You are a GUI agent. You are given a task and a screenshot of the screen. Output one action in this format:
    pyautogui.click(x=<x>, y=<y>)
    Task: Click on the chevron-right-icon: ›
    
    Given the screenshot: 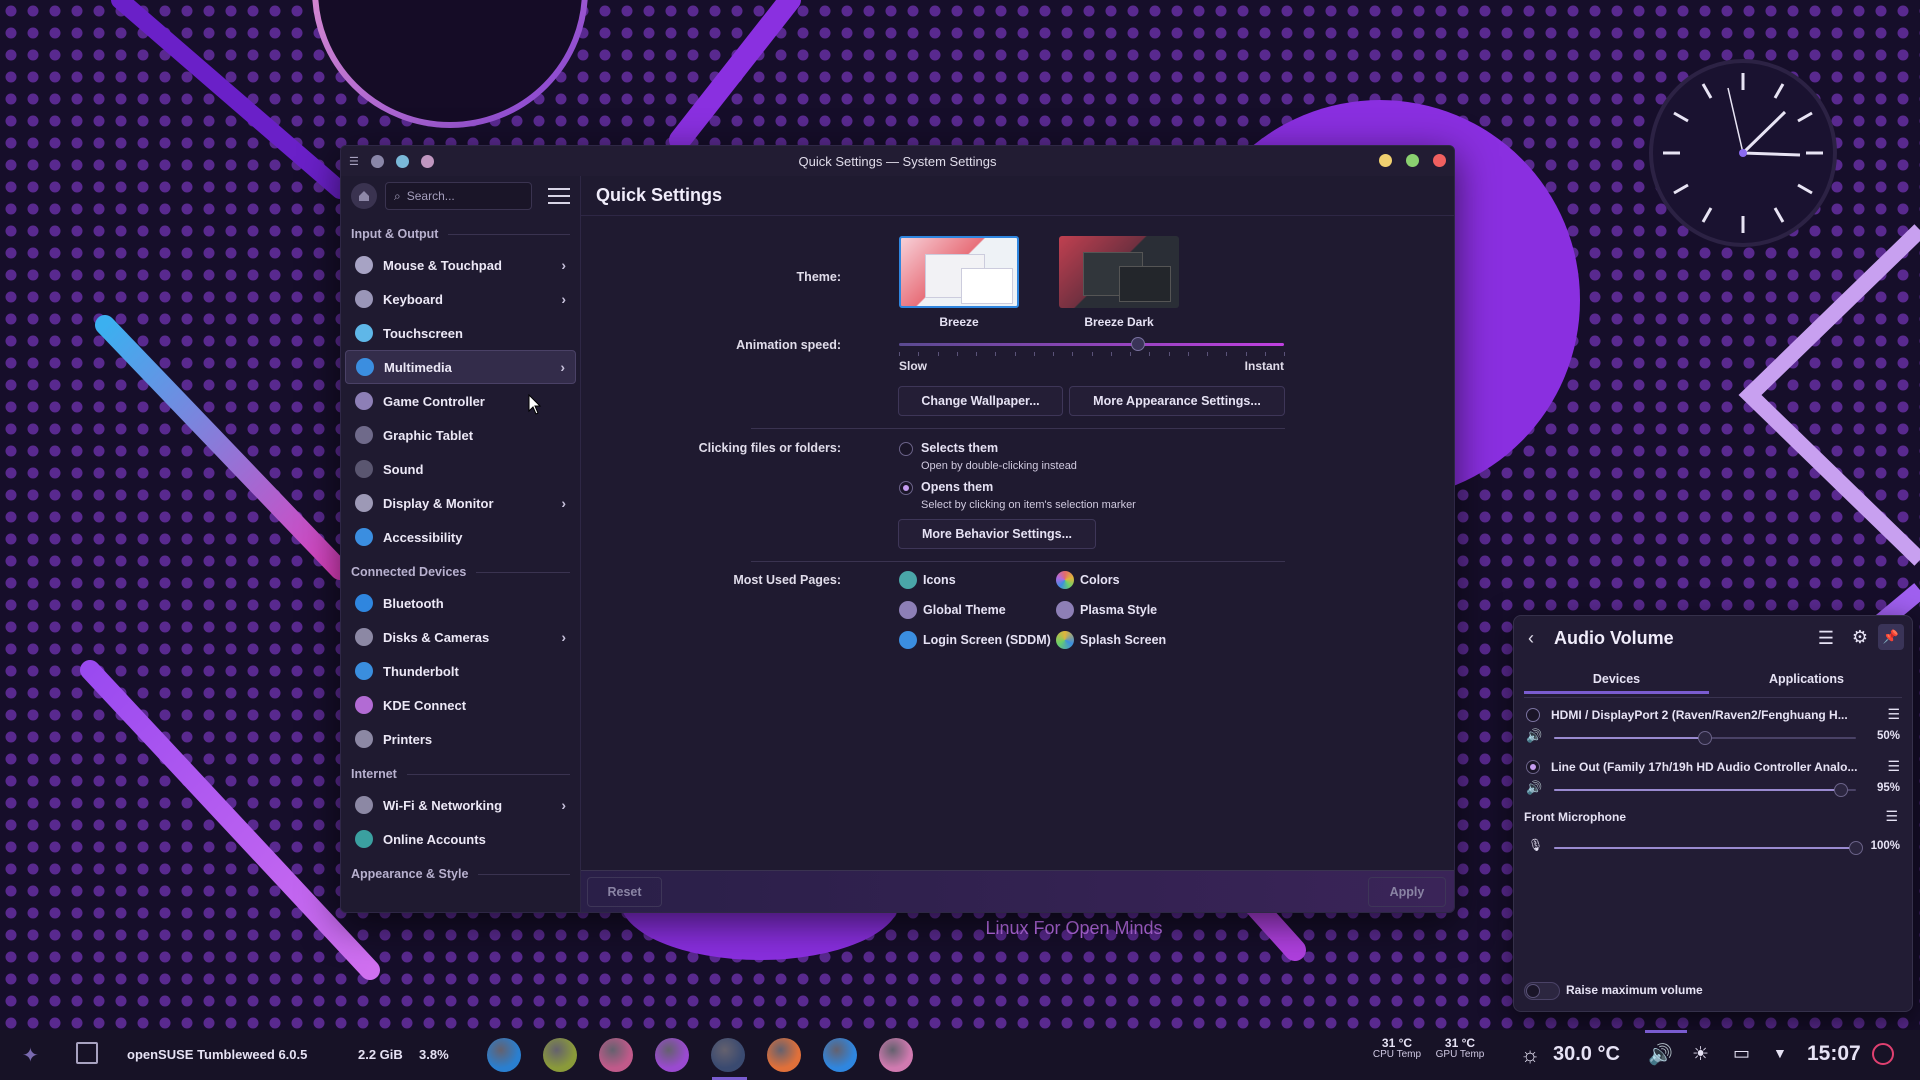 What is the action you would take?
    pyautogui.click(x=563, y=265)
    